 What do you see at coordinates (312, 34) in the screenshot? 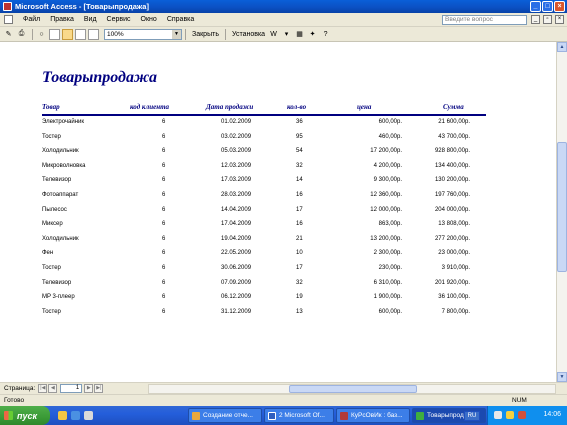
I see `new-object-icon: ✦` at bounding box center [312, 34].